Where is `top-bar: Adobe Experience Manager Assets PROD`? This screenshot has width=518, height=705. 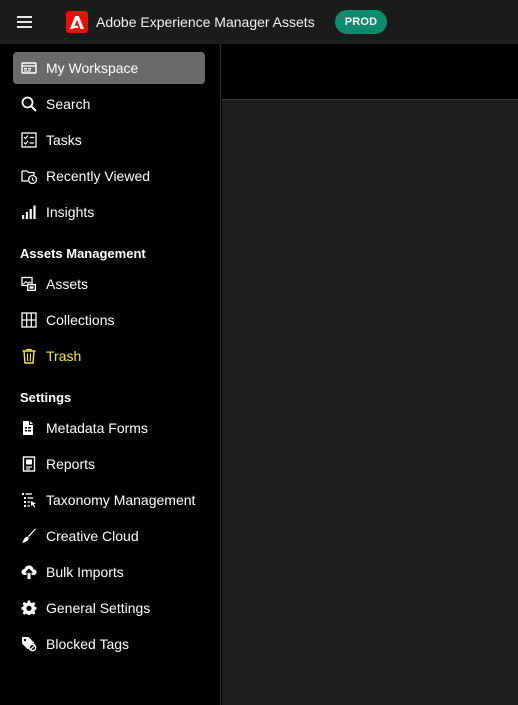 top-bar: Adobe Experience Manager Assets PROD is located at coordinates (259, 22).